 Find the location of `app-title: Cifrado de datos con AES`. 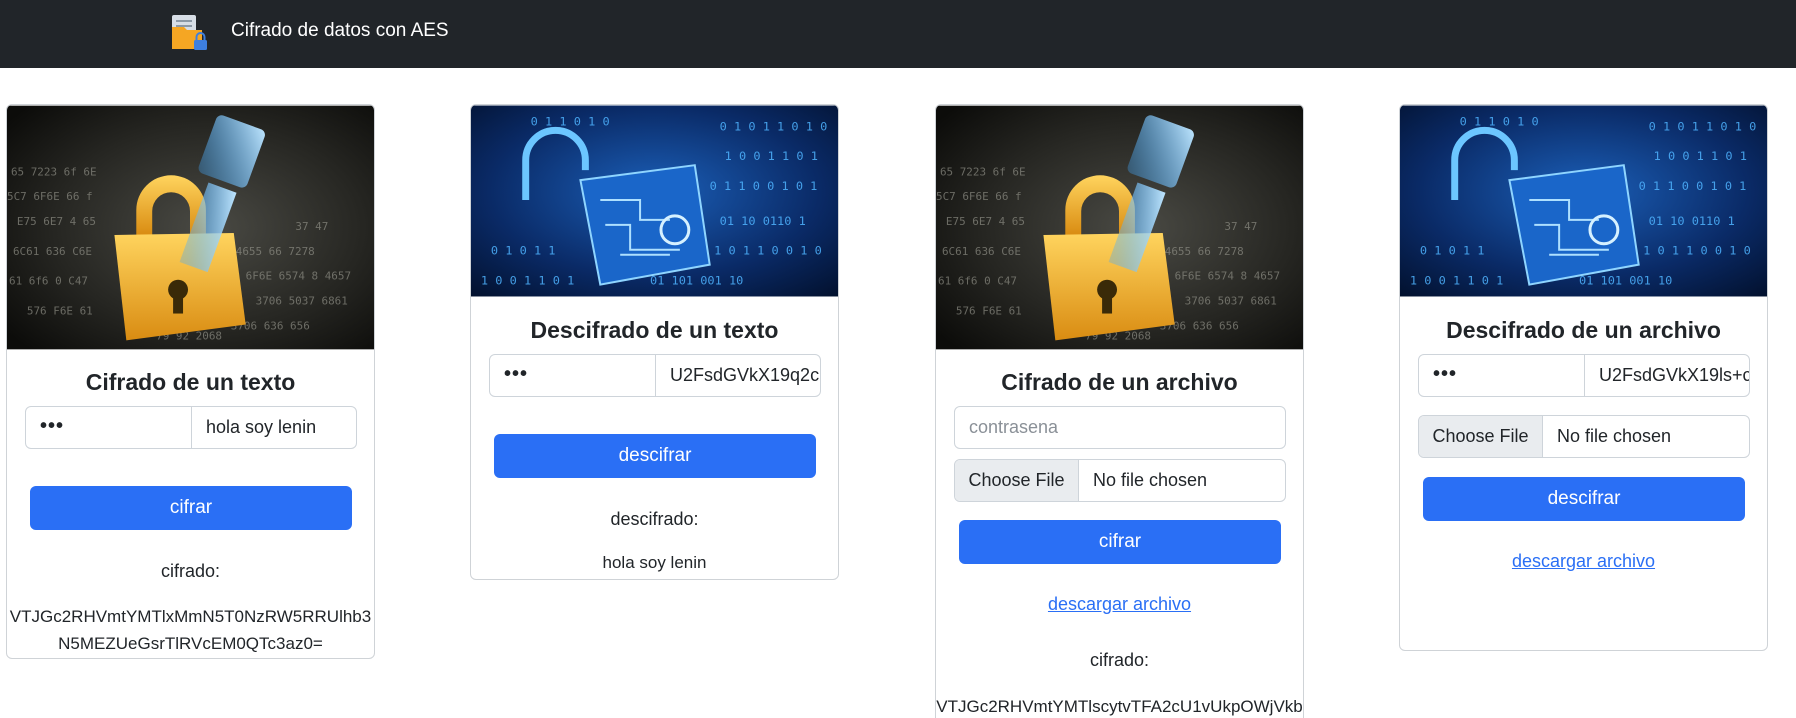

app-title: Cifrado de datos con AES is located at coordinates (340, 30).